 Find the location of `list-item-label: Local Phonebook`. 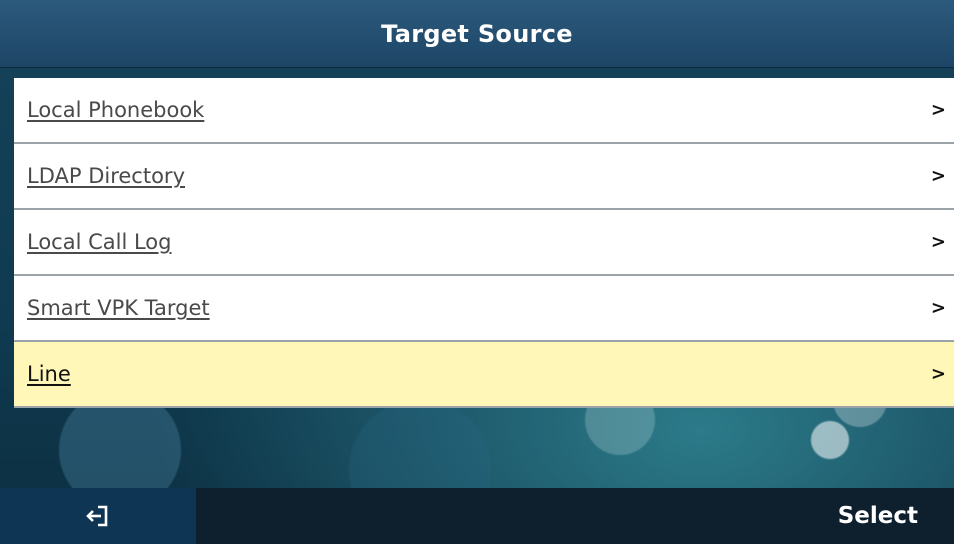

list-item-label: Local Phonebook is located at coordinates (116, 110).